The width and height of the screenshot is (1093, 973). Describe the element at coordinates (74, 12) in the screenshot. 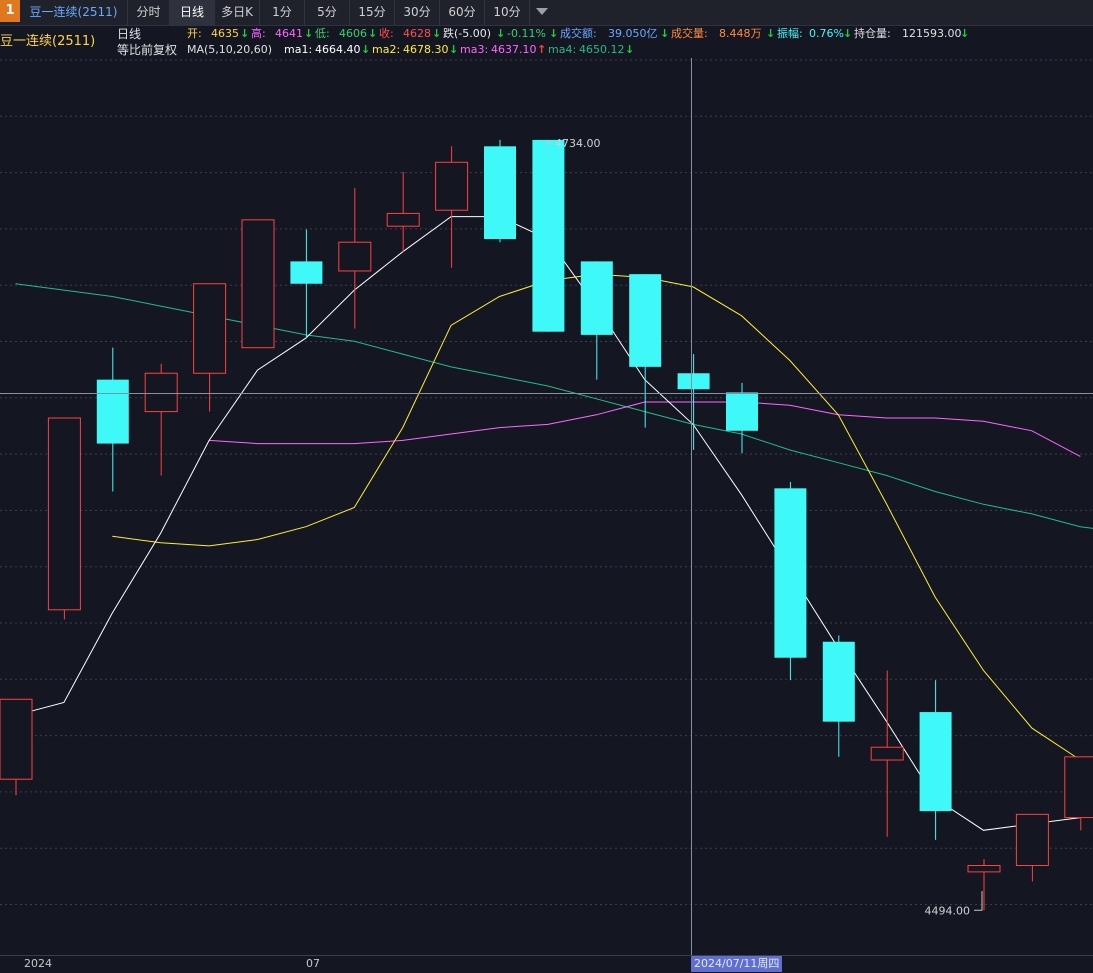

I see `tab-symbol: 豆一连续(2511)` at that location.